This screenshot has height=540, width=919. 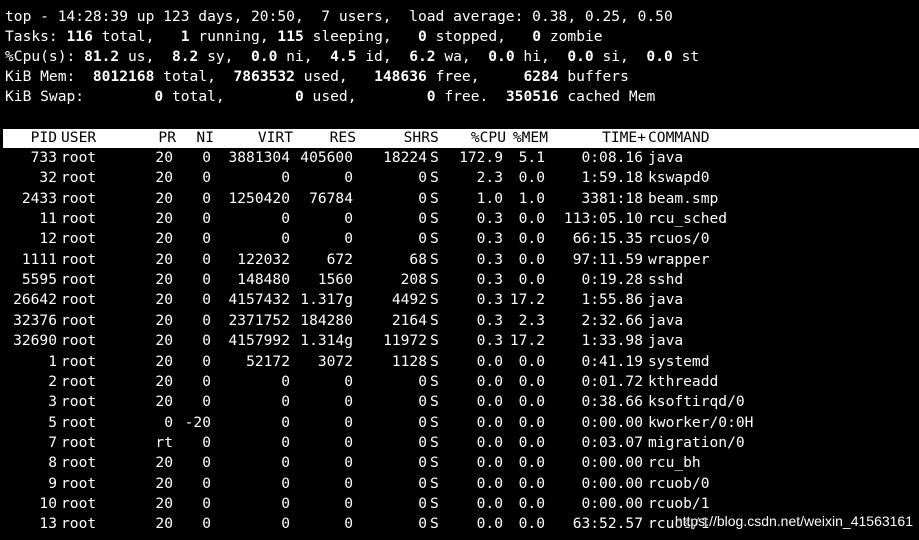 What do you see at coordinates (43, 137) in the screenshot?
I see `col-header-pid: PID` at bounding box center [43, 137].